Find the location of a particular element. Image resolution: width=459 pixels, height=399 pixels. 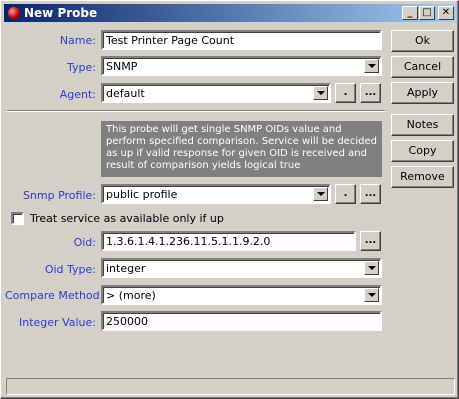

window-title: New Probe is located at coordinates (61, 13).